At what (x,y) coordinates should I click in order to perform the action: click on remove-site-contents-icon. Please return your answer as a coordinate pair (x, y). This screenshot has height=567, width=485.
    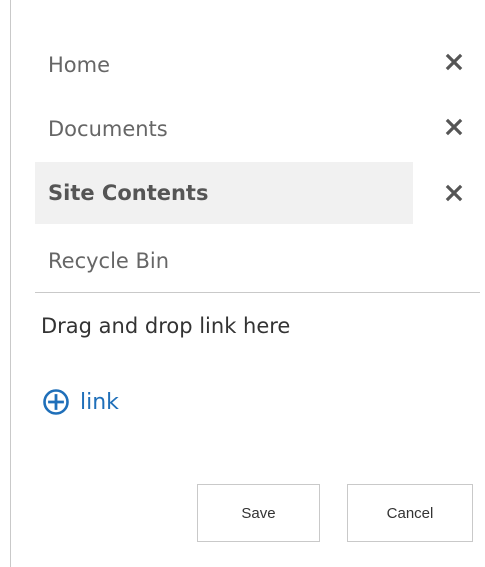
    Looking at the image, I should click on (454, 193).